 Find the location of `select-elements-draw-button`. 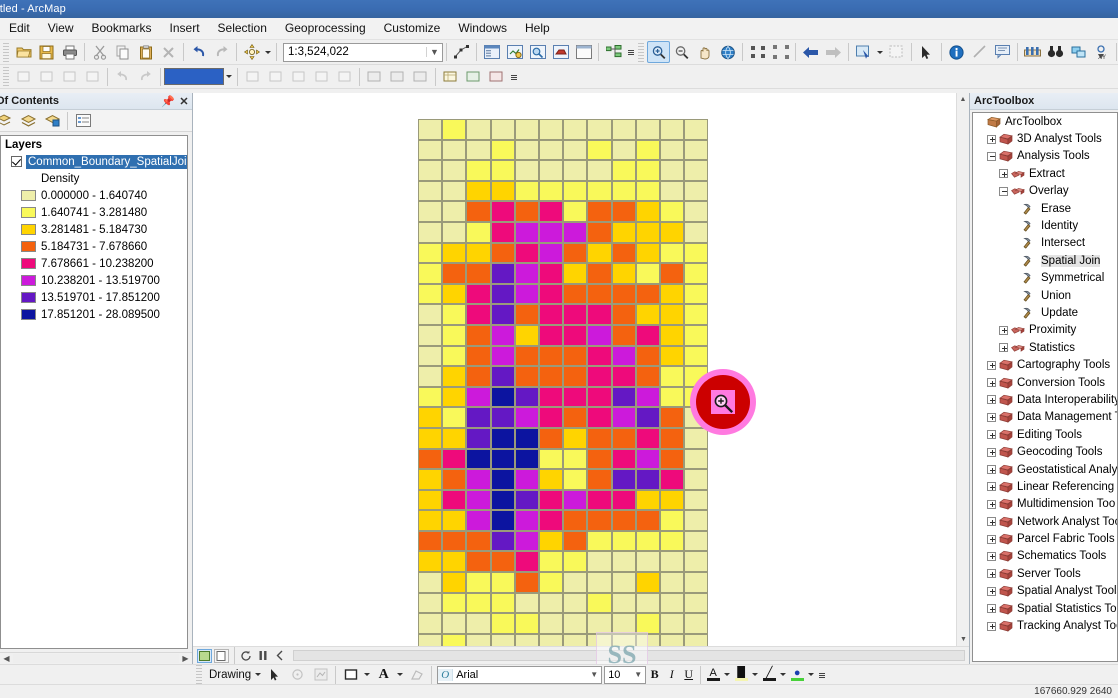

select-elements-draw-button is located at coordinates (274, 675).